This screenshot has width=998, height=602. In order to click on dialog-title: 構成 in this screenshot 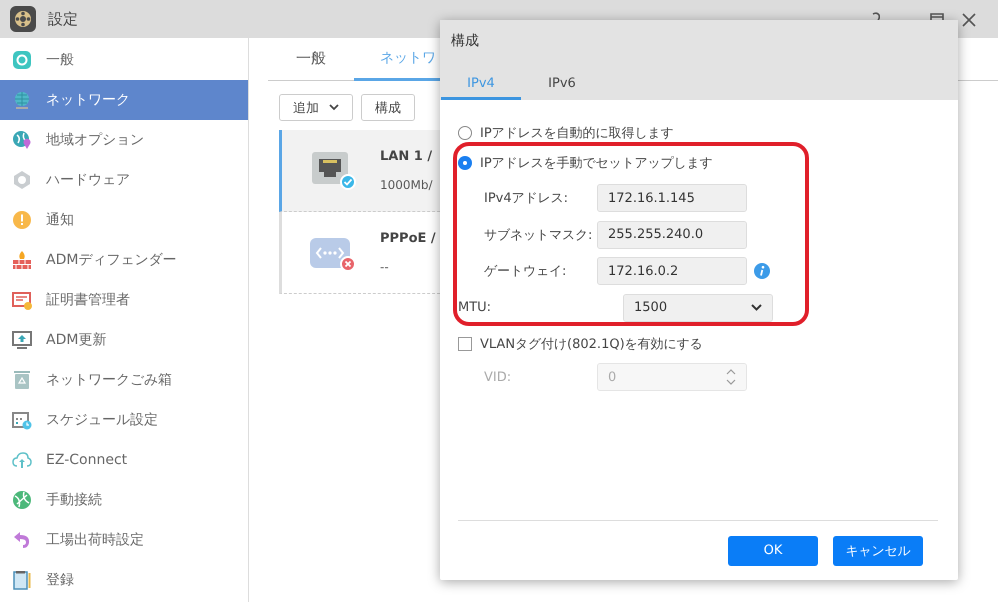, I will do `click(465, 41)`.